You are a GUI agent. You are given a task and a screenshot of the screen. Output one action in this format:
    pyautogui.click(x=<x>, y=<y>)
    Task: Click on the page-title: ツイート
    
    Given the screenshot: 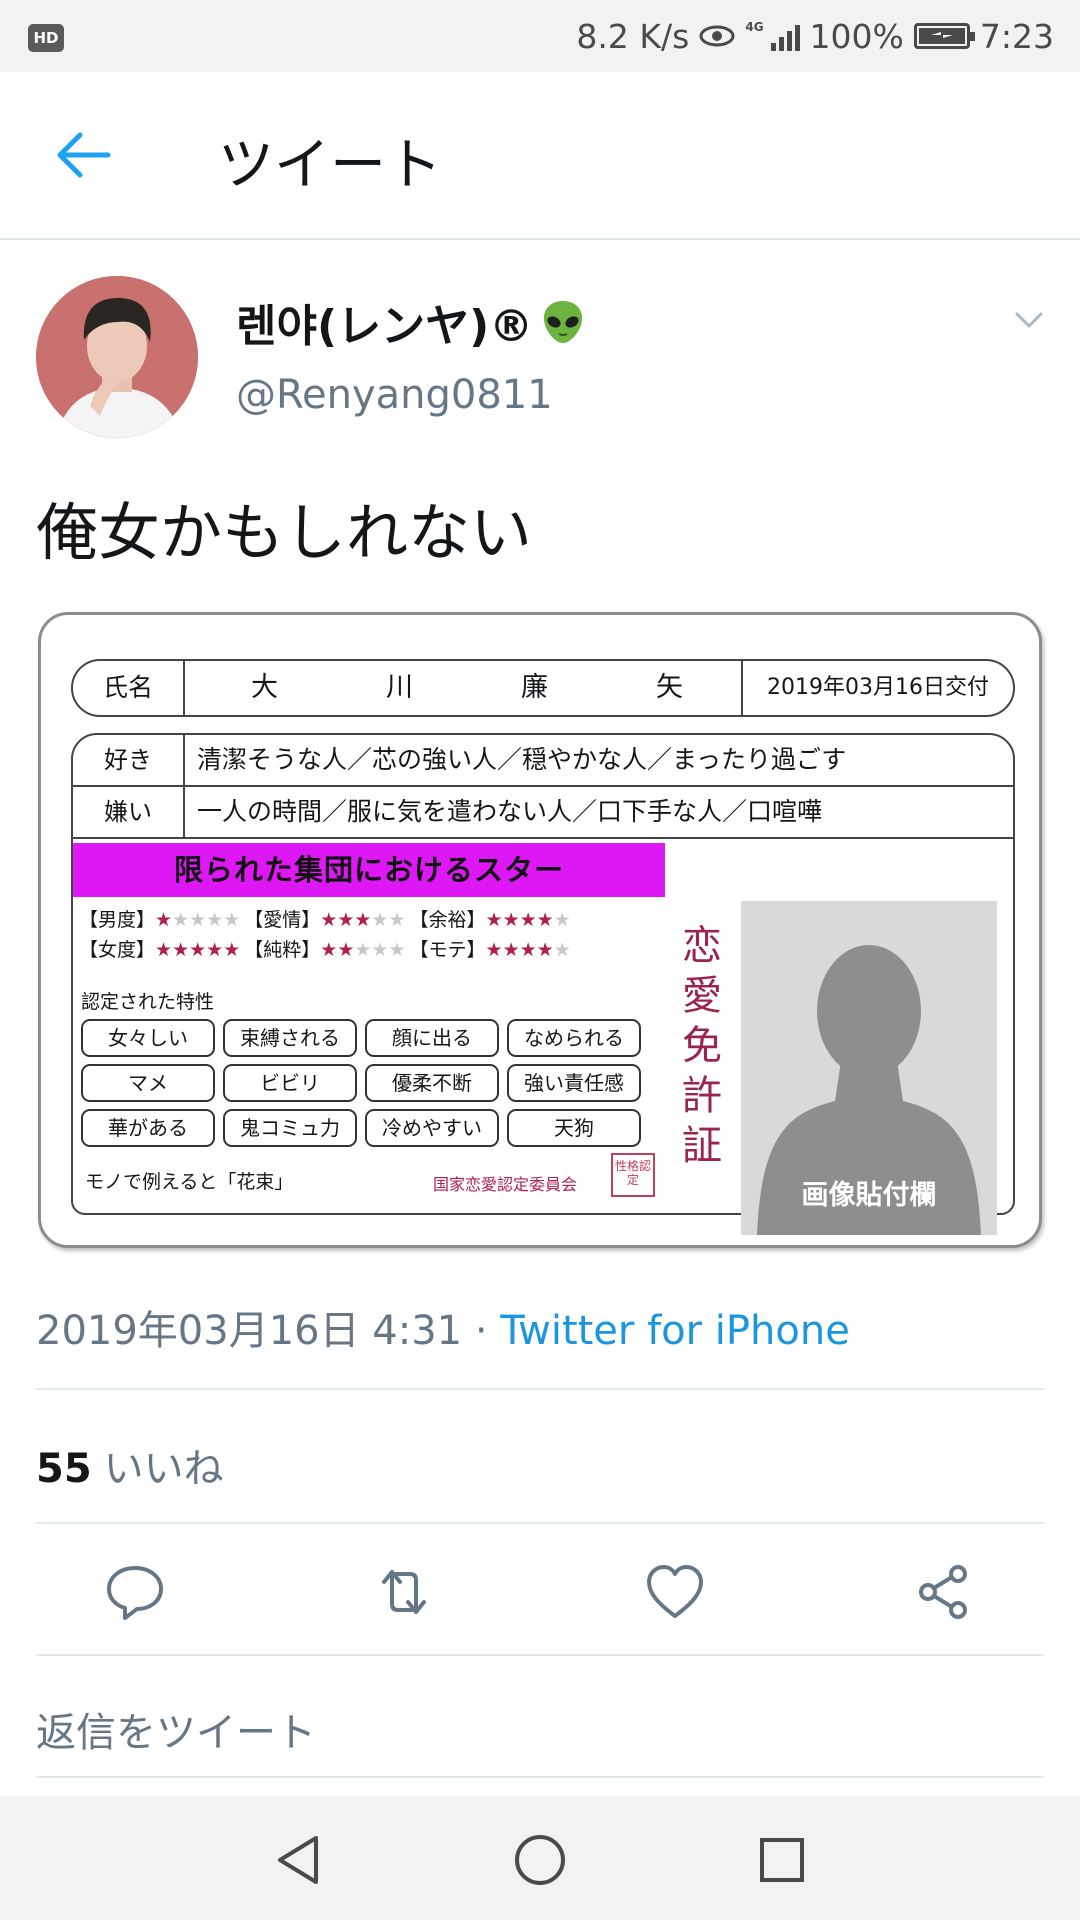 What is the action you would take?
    pyautogui.click(x=330, y=165)
    